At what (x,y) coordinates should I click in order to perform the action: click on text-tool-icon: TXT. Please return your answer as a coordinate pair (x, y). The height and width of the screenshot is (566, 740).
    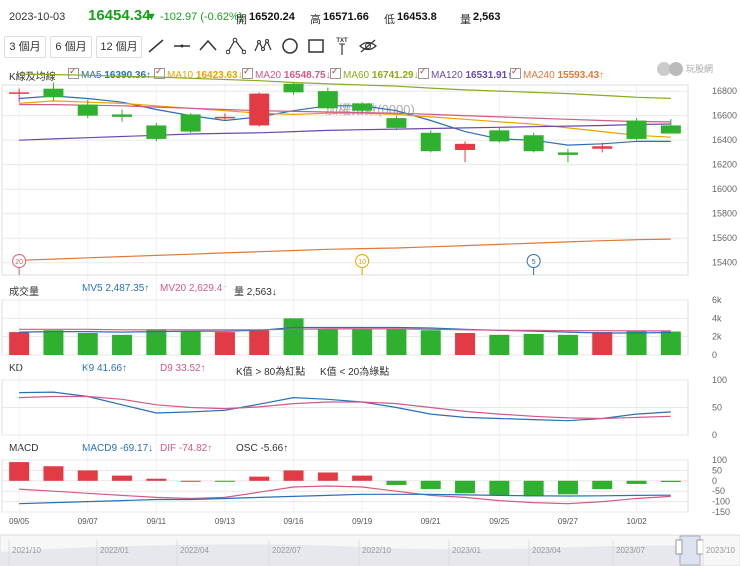
    Looking at the image, I should click on (342, 46).